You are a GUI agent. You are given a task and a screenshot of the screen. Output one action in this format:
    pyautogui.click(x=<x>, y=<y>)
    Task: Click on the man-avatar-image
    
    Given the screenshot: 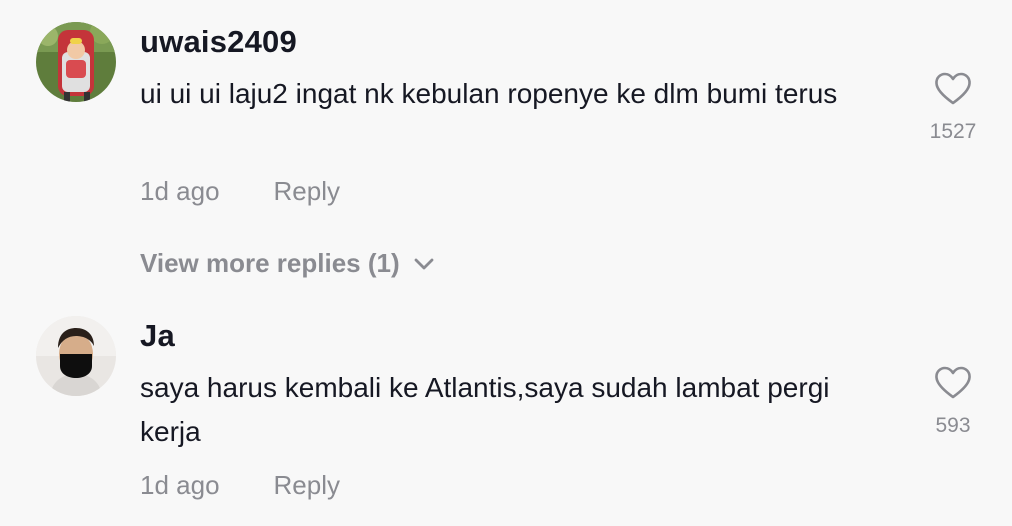 What is the action you would take?
    pyautogui.click(x=76, y=356)
    